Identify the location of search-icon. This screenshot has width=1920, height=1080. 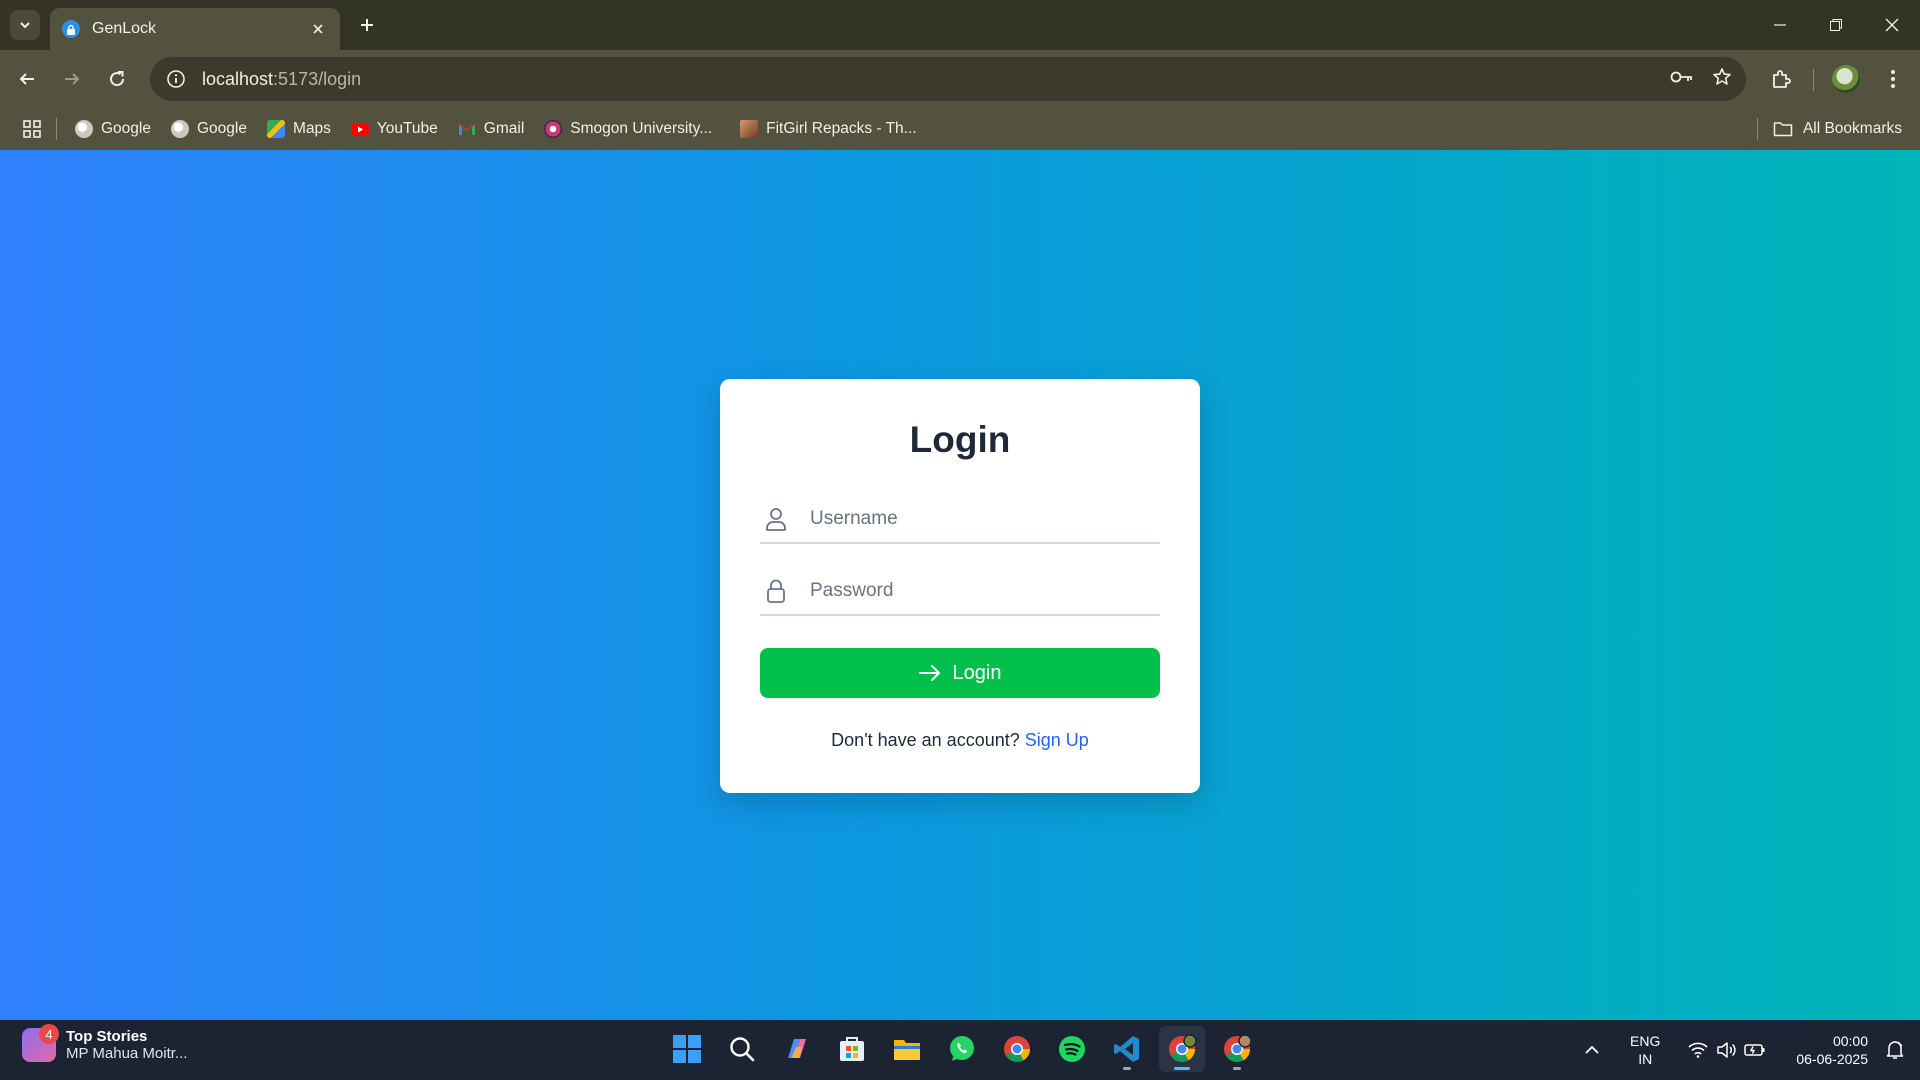
(742, 1049).